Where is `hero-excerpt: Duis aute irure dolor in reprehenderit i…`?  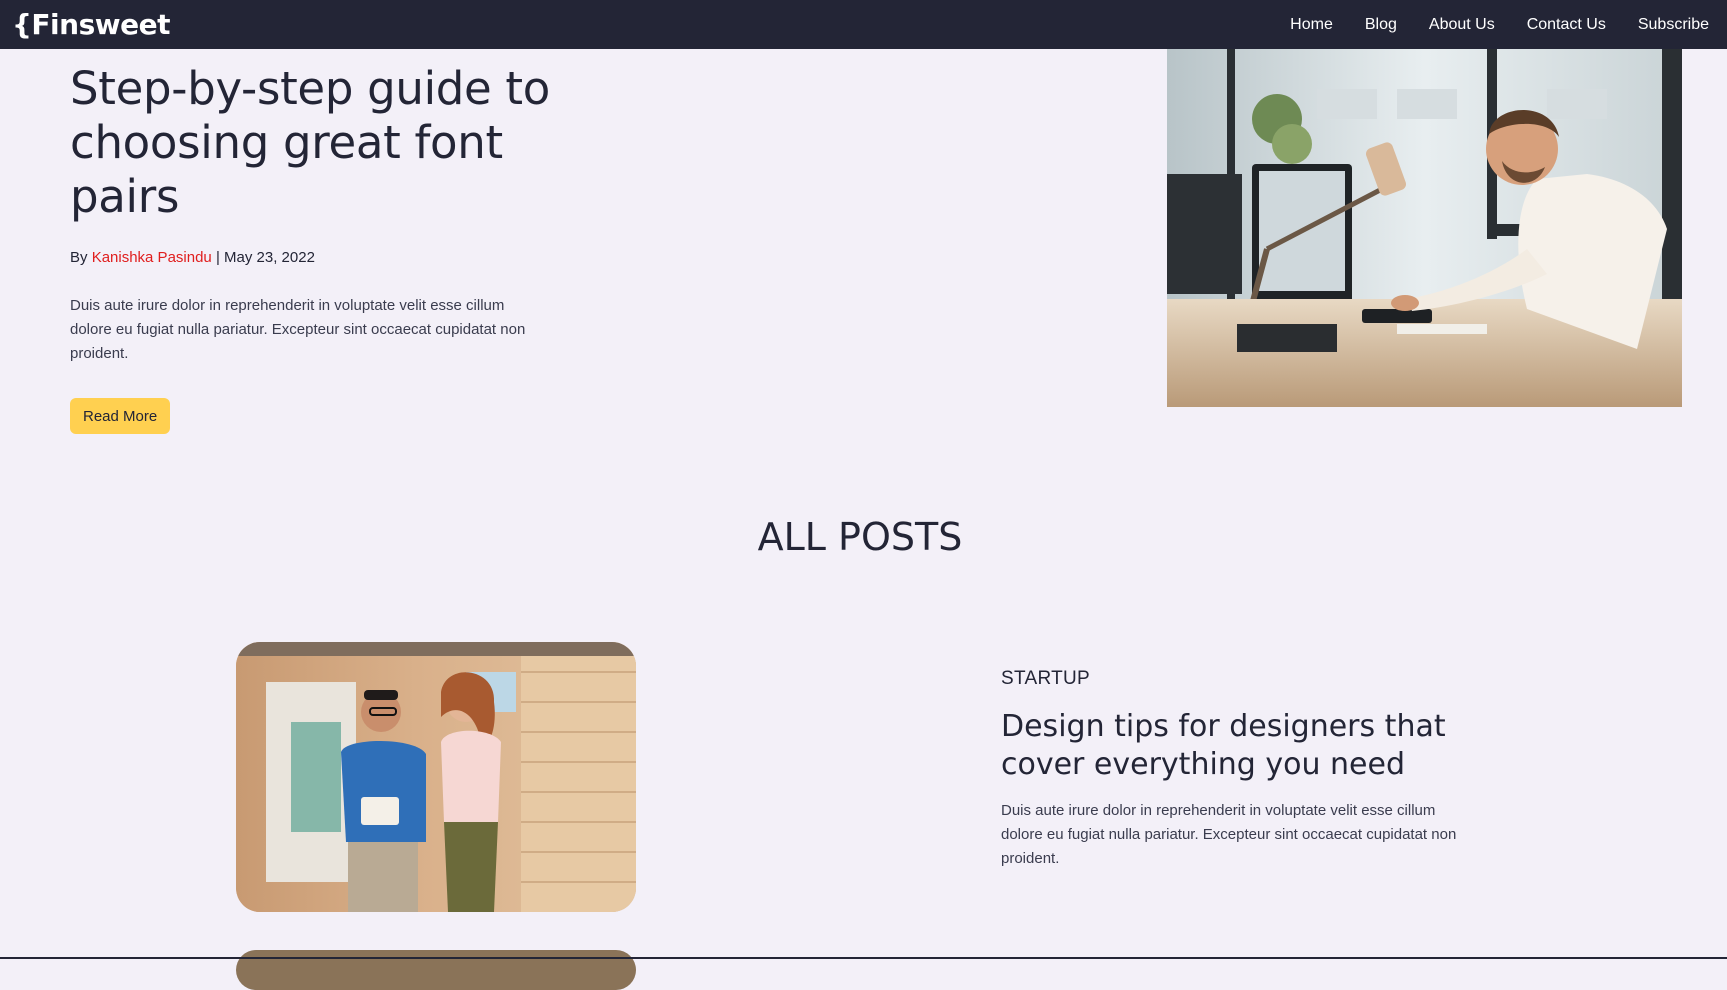
hero-excerpt: Duis aute irure dolor in reprehenderit i… is located at coordinates (298, 329).